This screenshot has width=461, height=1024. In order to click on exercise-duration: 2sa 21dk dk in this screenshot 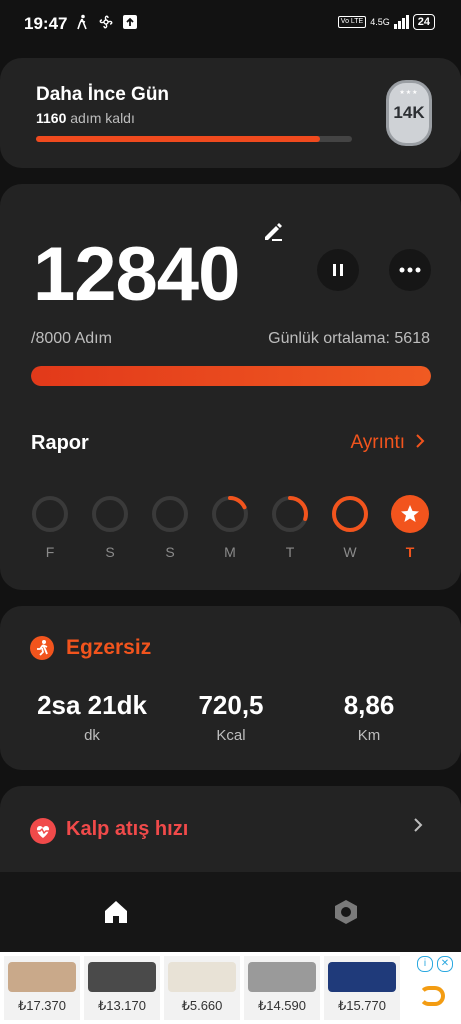, I will do `click(92, 717)`.